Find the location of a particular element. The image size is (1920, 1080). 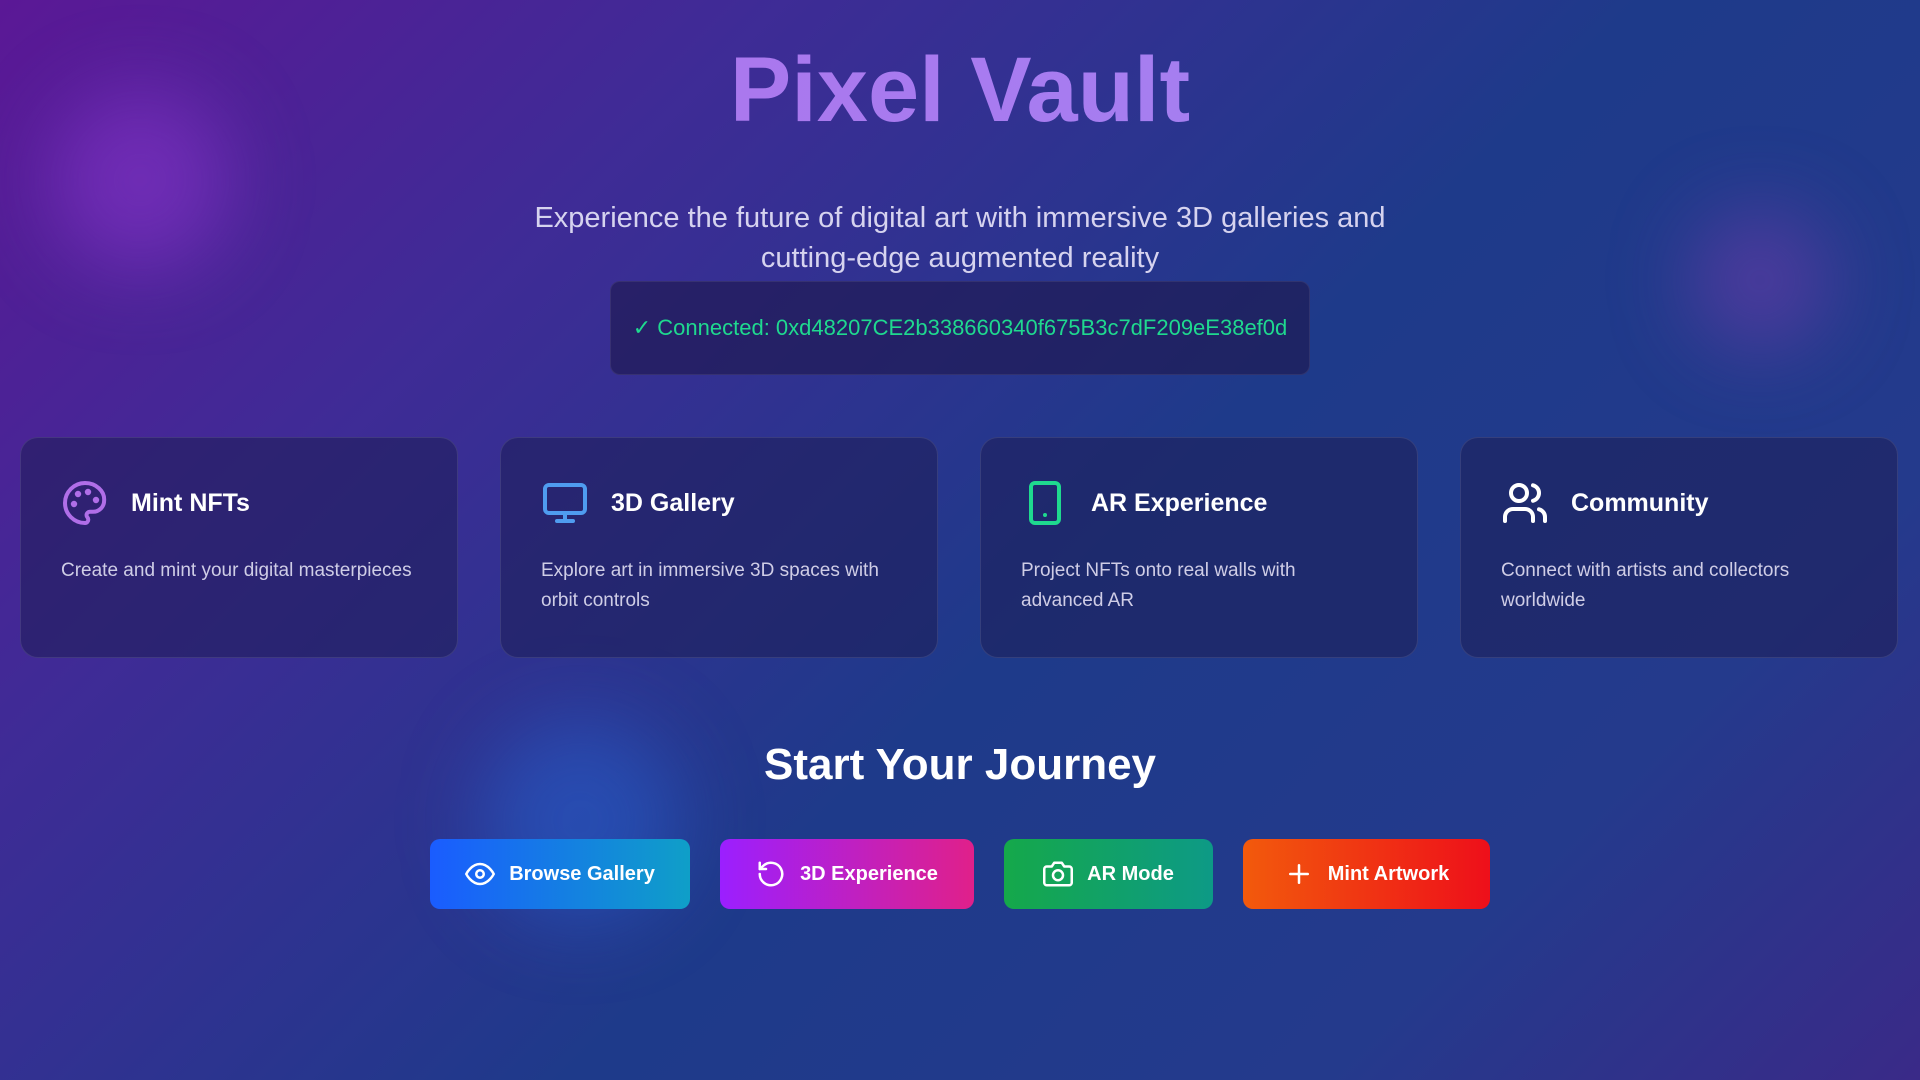

feature-card-title: Community is located at coordinates (1640, 502).